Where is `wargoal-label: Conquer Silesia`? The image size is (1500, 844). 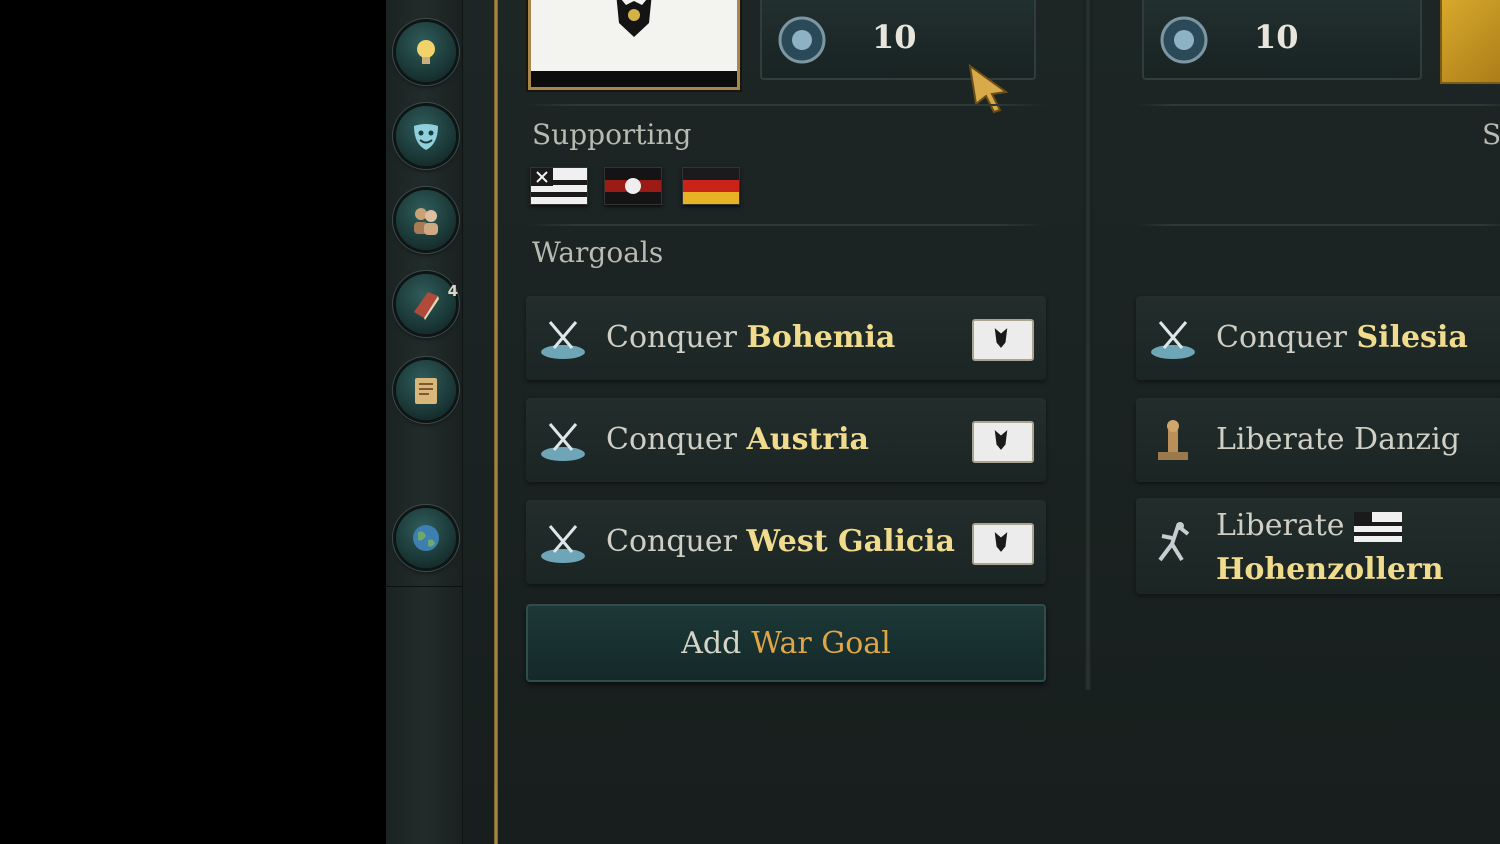 wargoal-label: Conquer Silesia is located at coordinates (1342, 337).